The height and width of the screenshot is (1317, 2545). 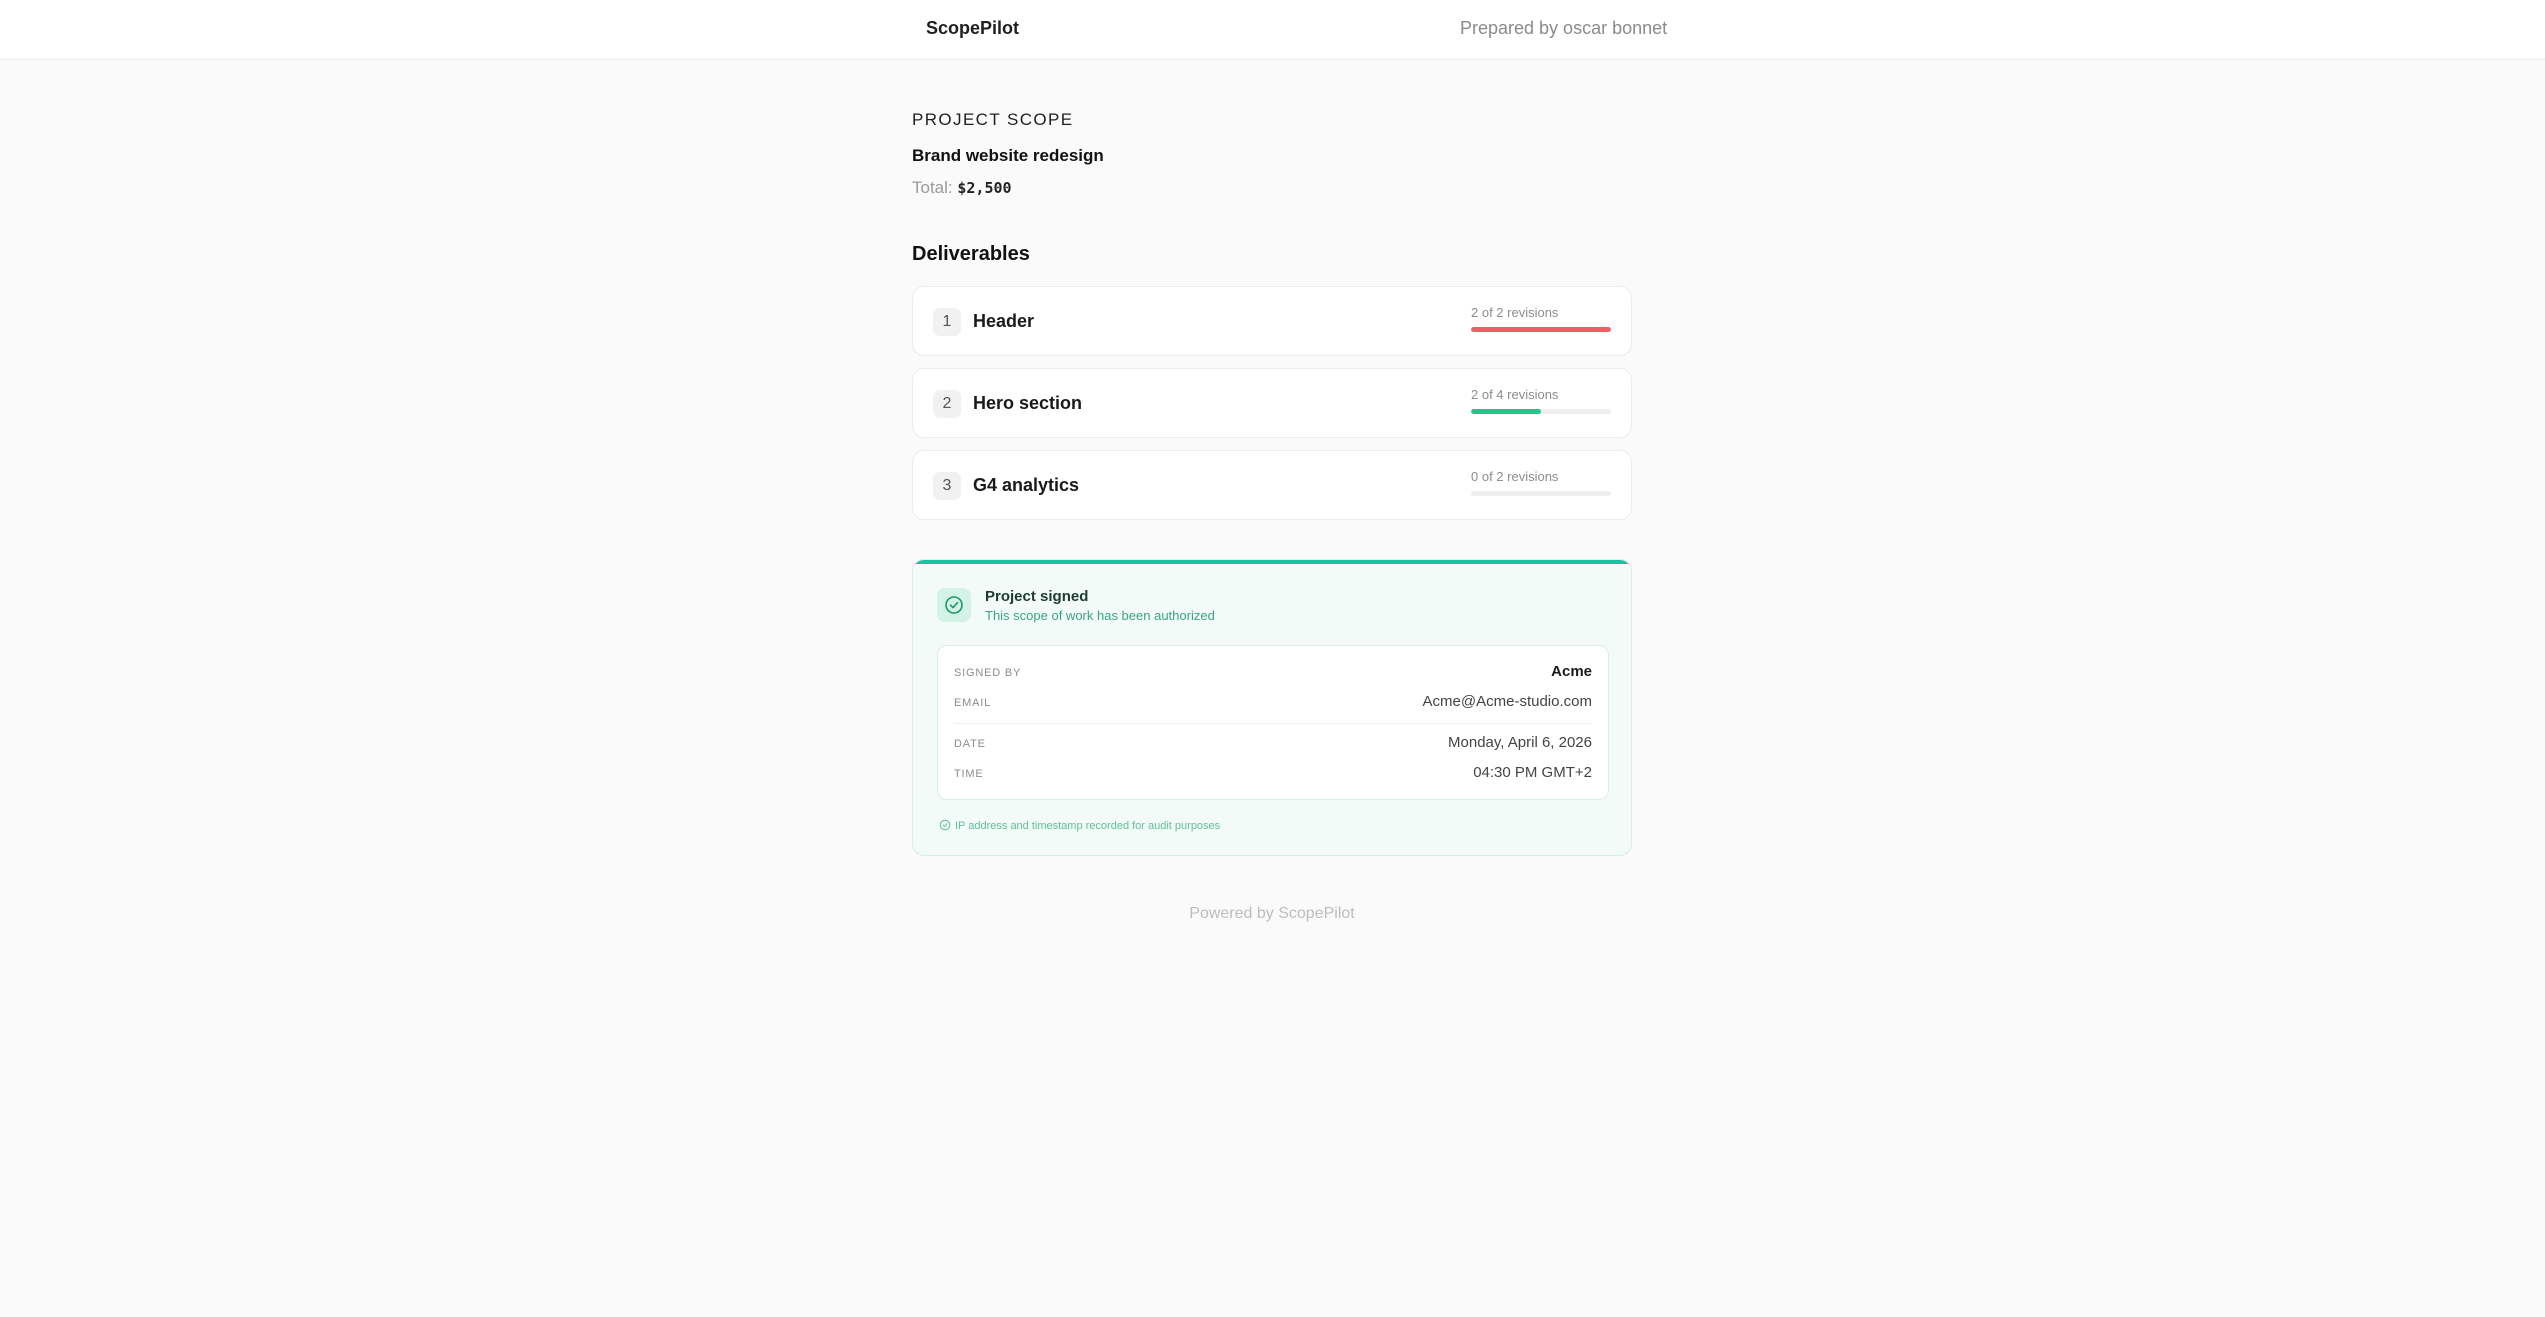 I want to click on deliverable-name: G4 analytics, so click(x=1026, y=485).